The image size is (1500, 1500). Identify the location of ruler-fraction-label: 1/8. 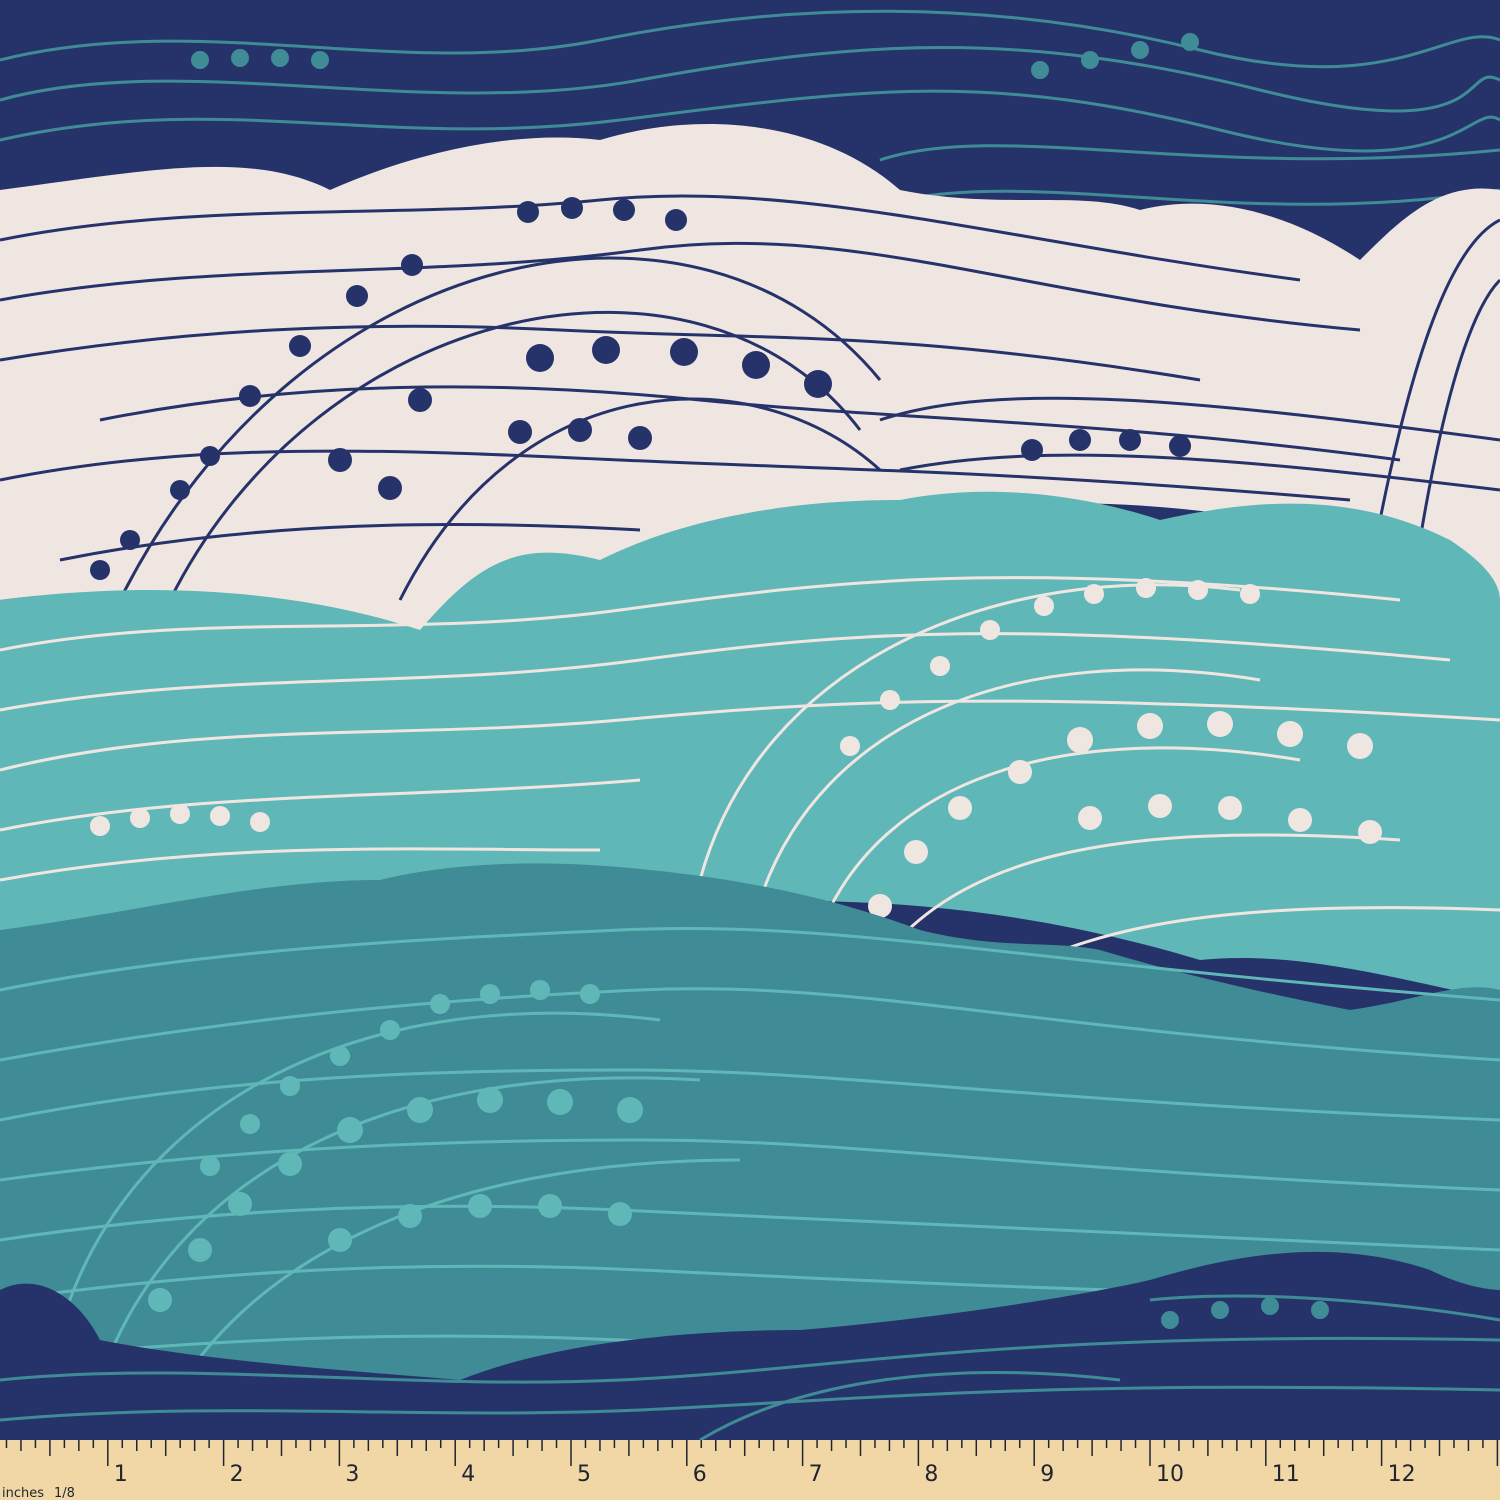
(64, 1493).